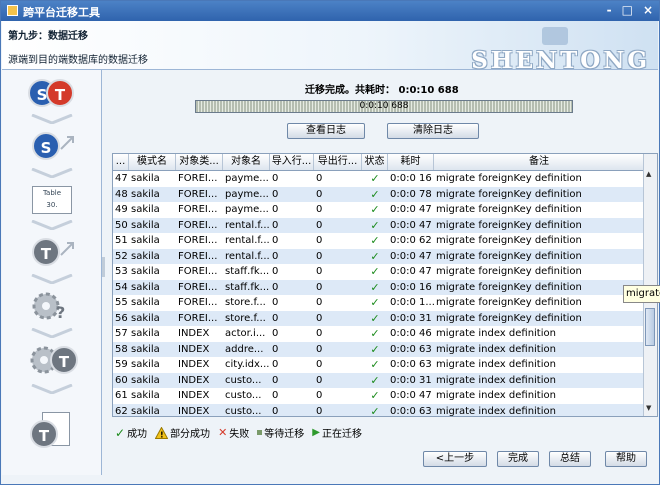  What do you see at coordinates (152, 162) in the screenshot?
I see `col-schema: 模式名` at bounding box center [152, 162].